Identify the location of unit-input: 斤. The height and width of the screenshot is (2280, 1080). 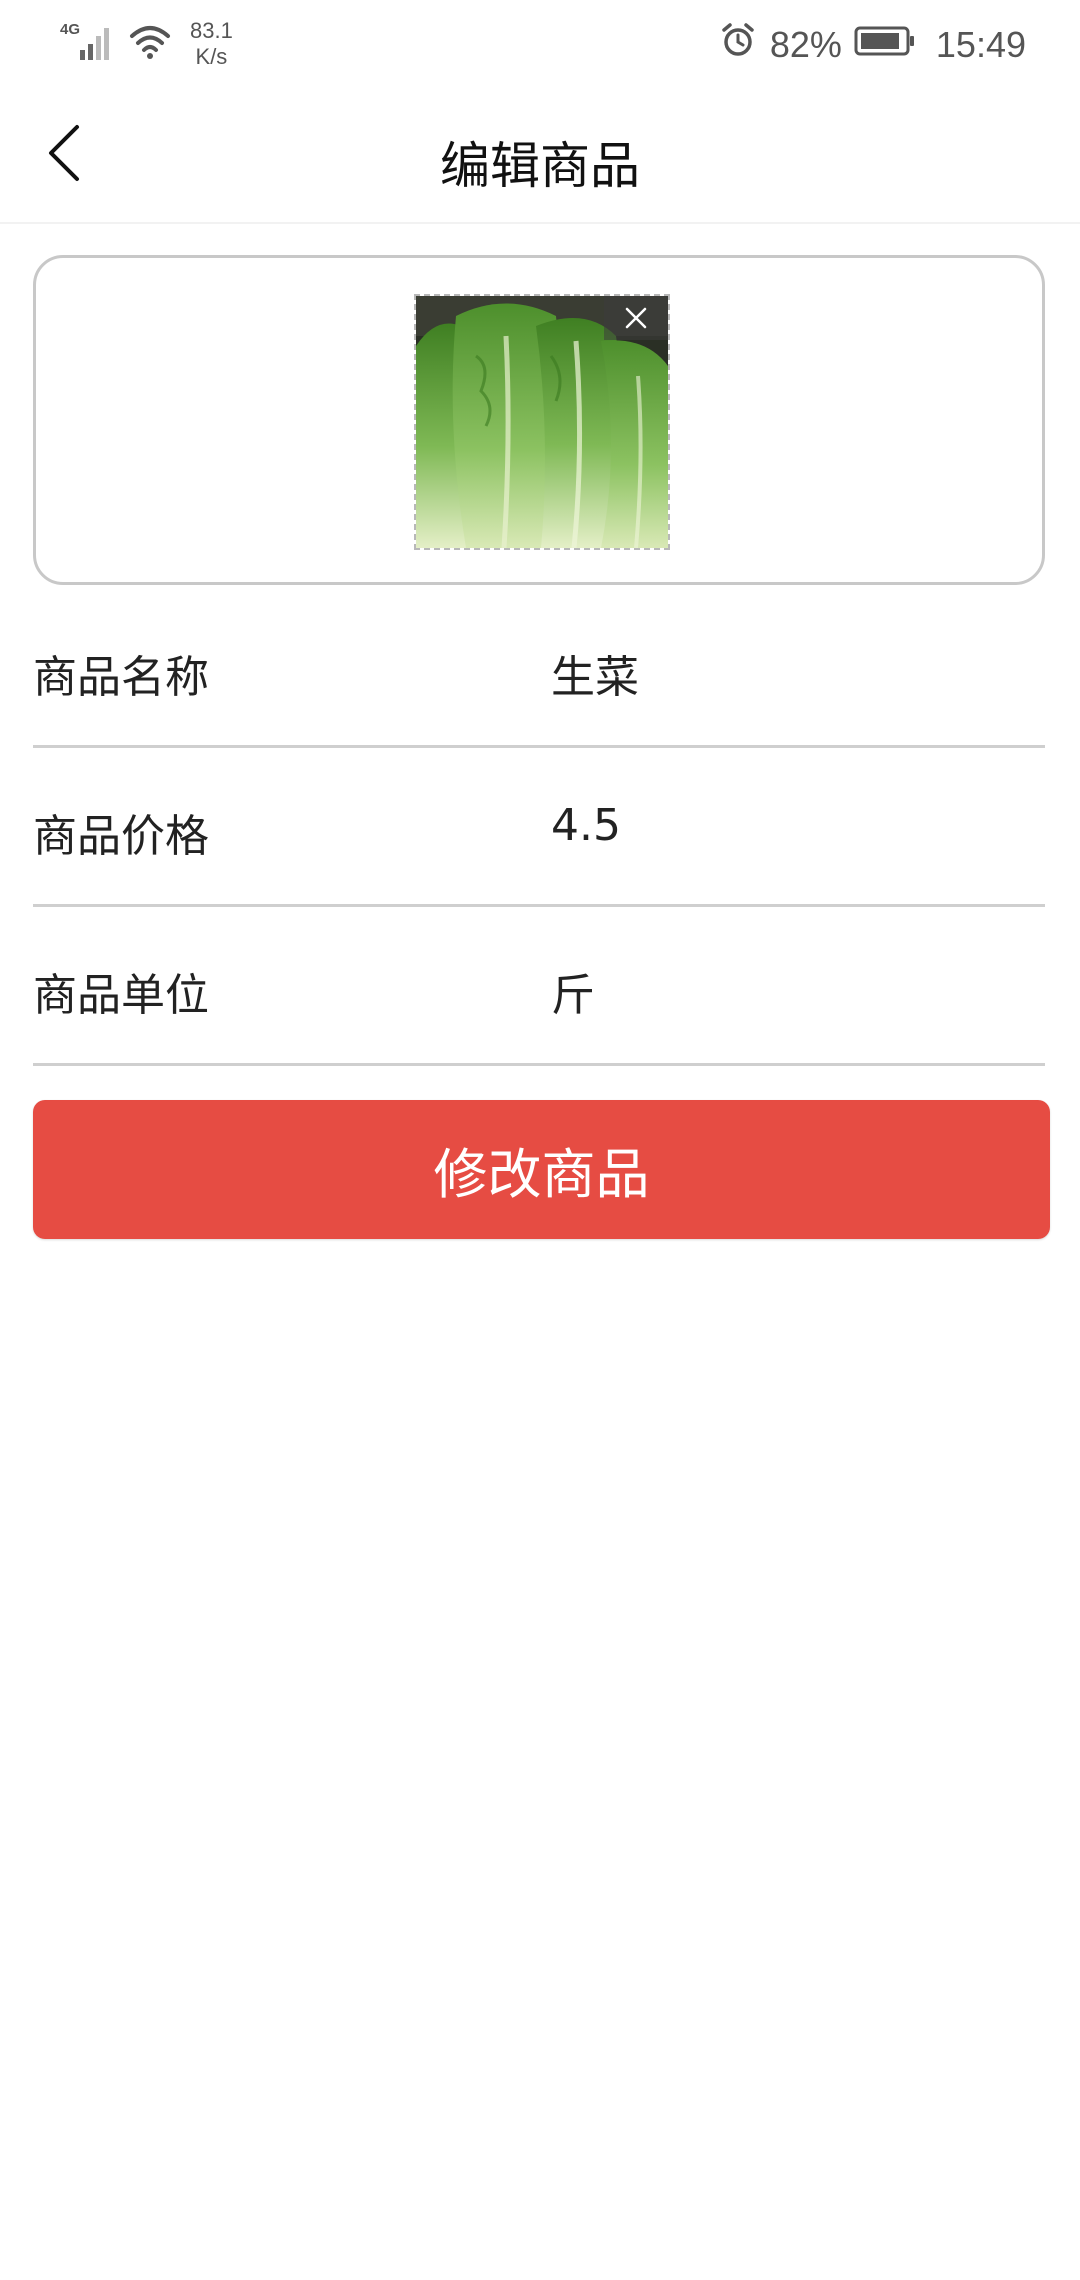
(573, 991).